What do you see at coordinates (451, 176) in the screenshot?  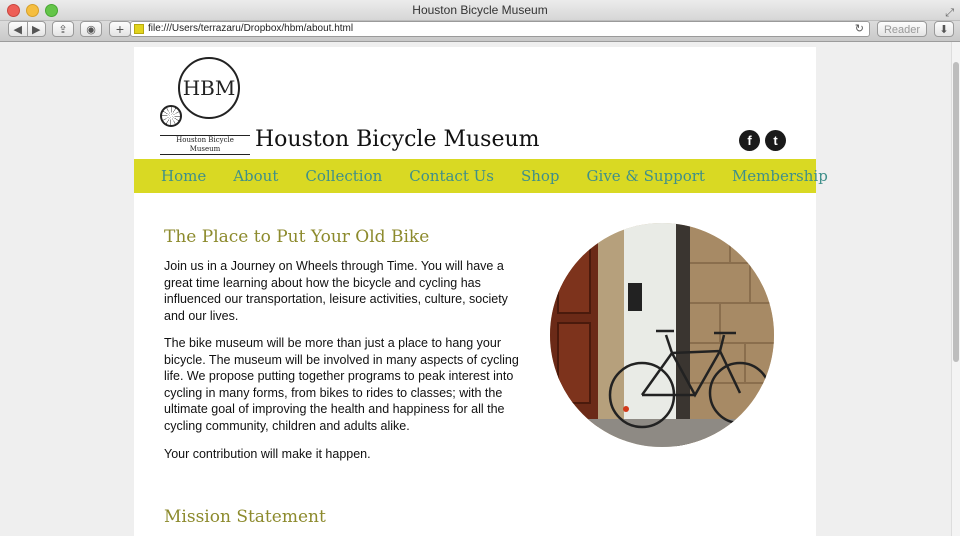 I see `nav-contact-us: Contact Us` at bounding box center [451, 176].